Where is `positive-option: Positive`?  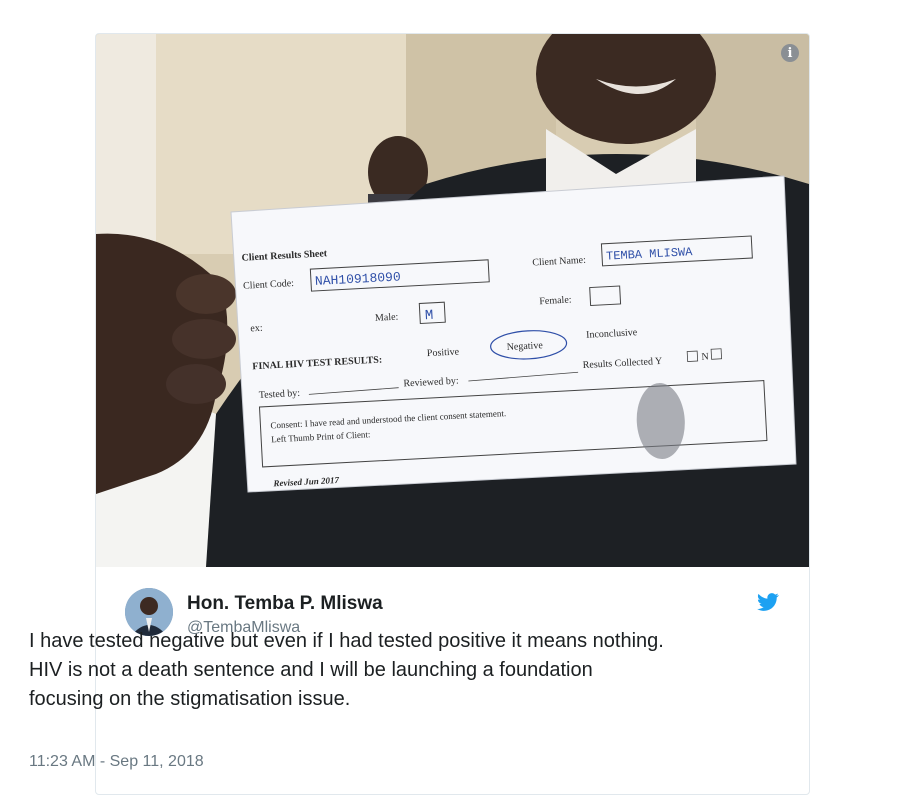 positive-option: Positive is located at coordinates (443, 352).